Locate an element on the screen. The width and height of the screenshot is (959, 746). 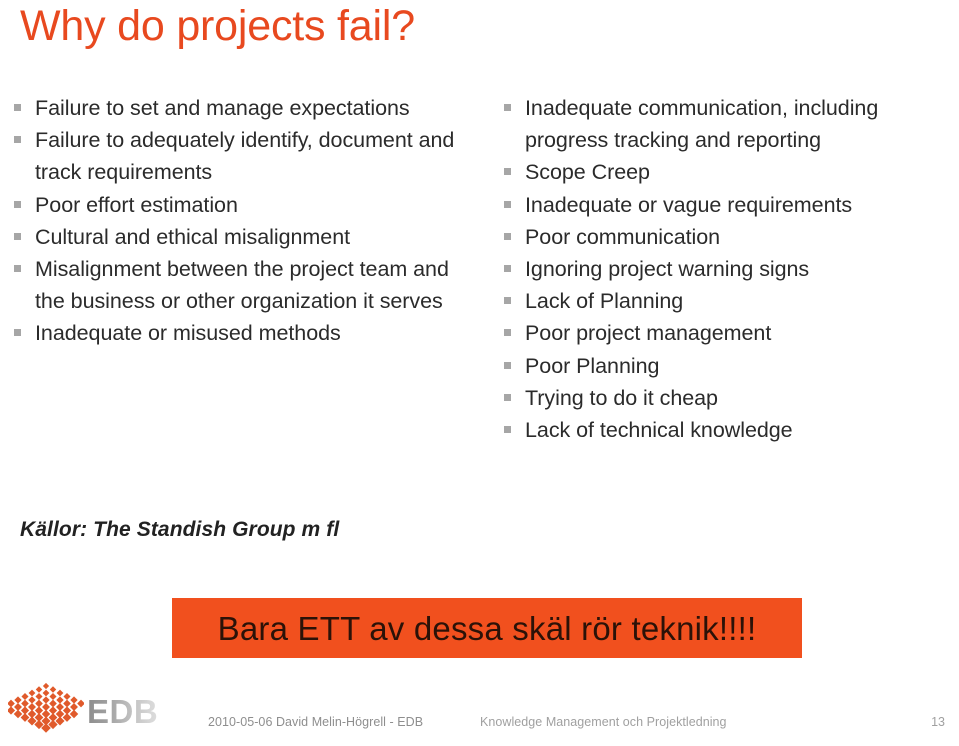
list-item-label: Cultural and ethical misalignment is located at coordinates (193, 236).